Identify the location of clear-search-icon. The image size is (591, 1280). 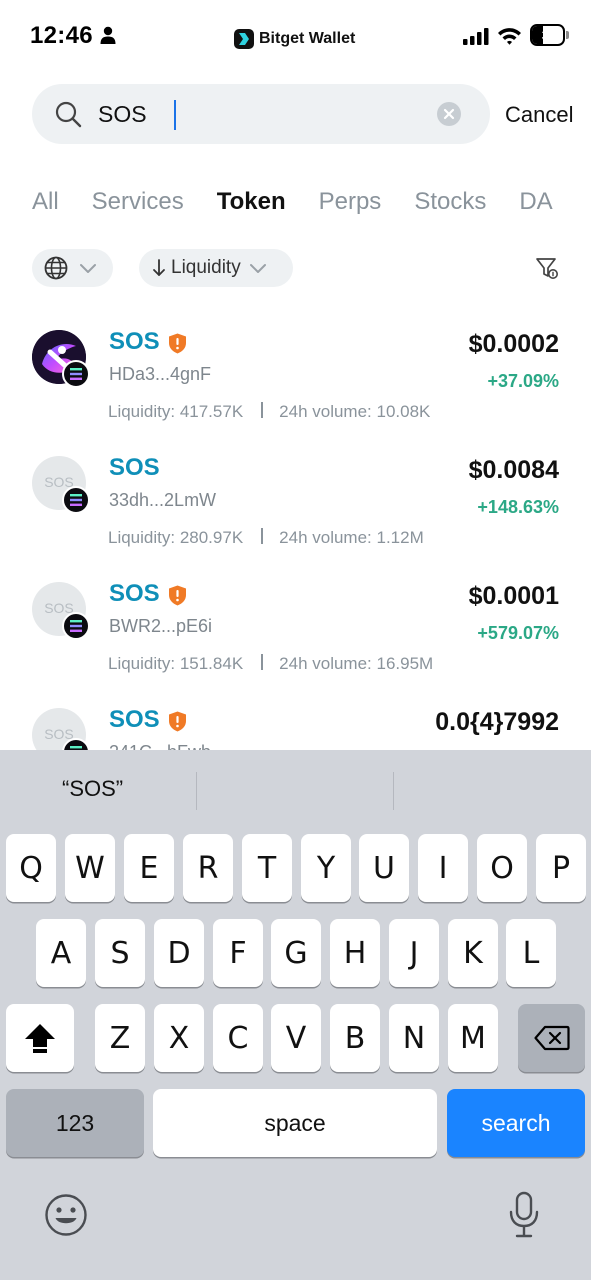
(449, 114).